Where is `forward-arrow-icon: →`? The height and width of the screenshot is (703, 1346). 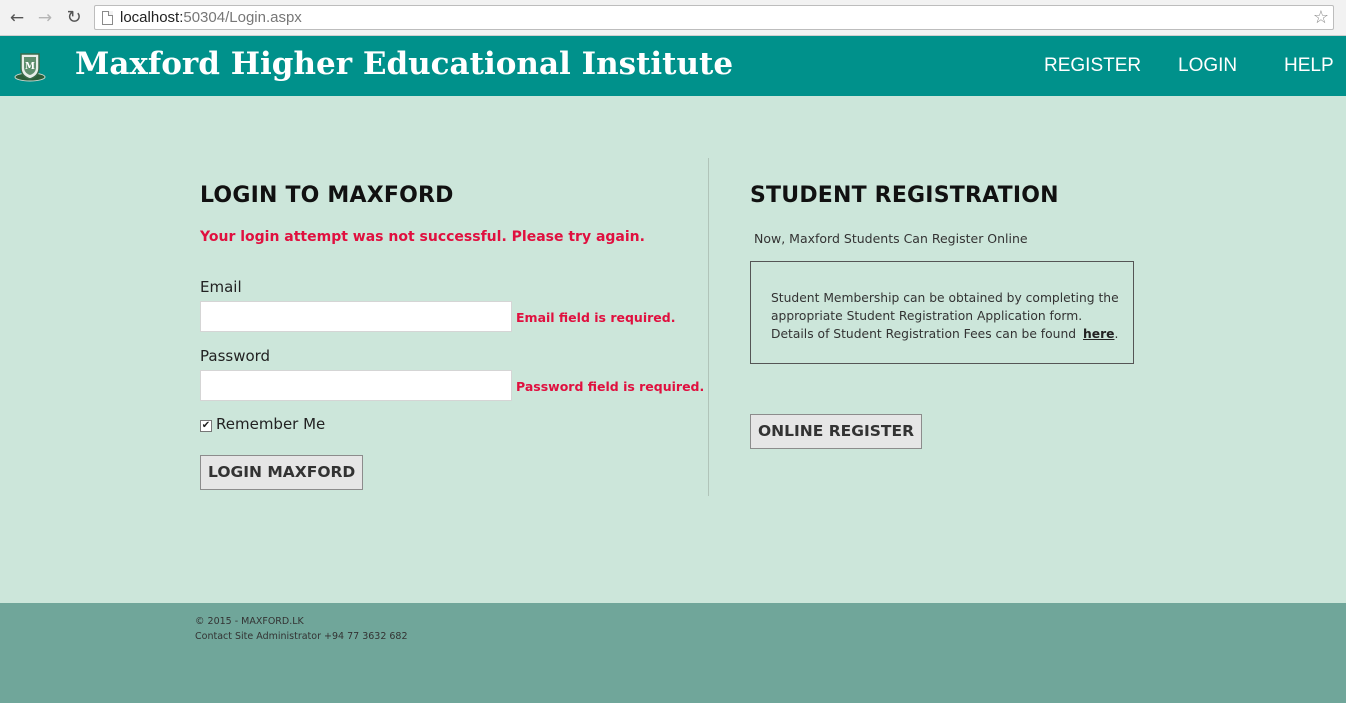 forward-arrow-icon: → is located at coordinates (45, 18).